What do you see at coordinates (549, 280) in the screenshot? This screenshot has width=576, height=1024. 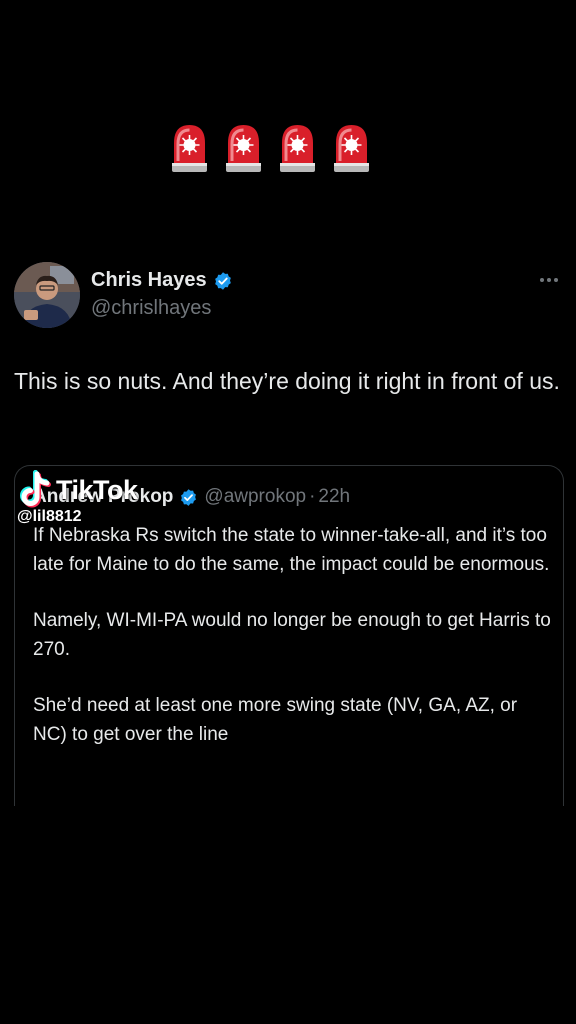 I see `more-options-icon` at bounding box center [549, 280].